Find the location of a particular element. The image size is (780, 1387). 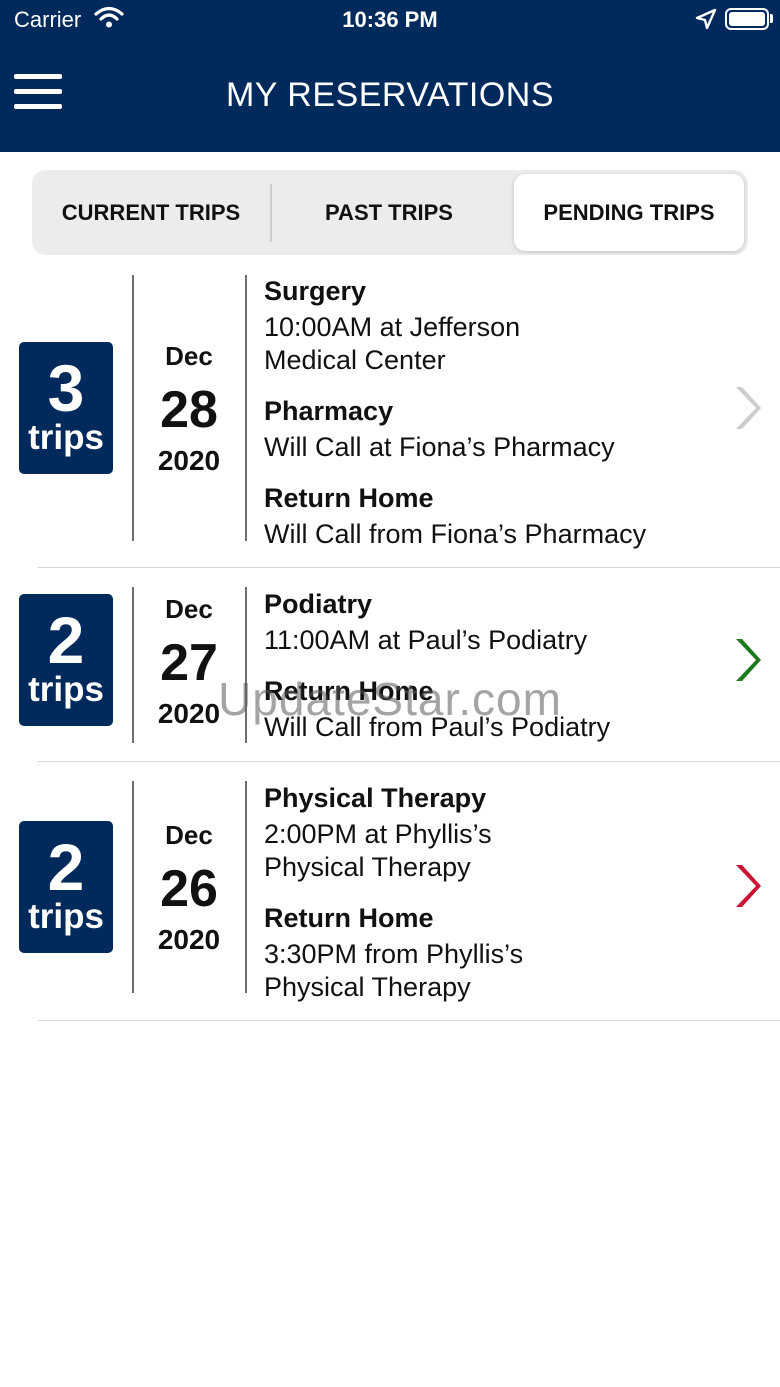

row-separator is located at coordinates (409, 1020).